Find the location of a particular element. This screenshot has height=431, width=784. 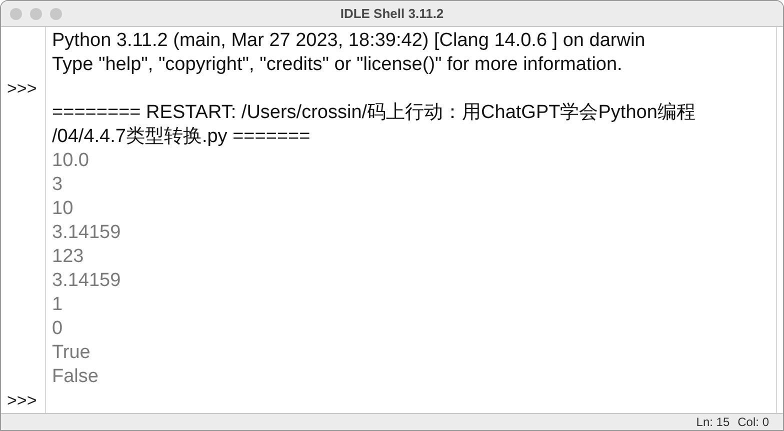

output-line: True is located at coordinates (71, 352).